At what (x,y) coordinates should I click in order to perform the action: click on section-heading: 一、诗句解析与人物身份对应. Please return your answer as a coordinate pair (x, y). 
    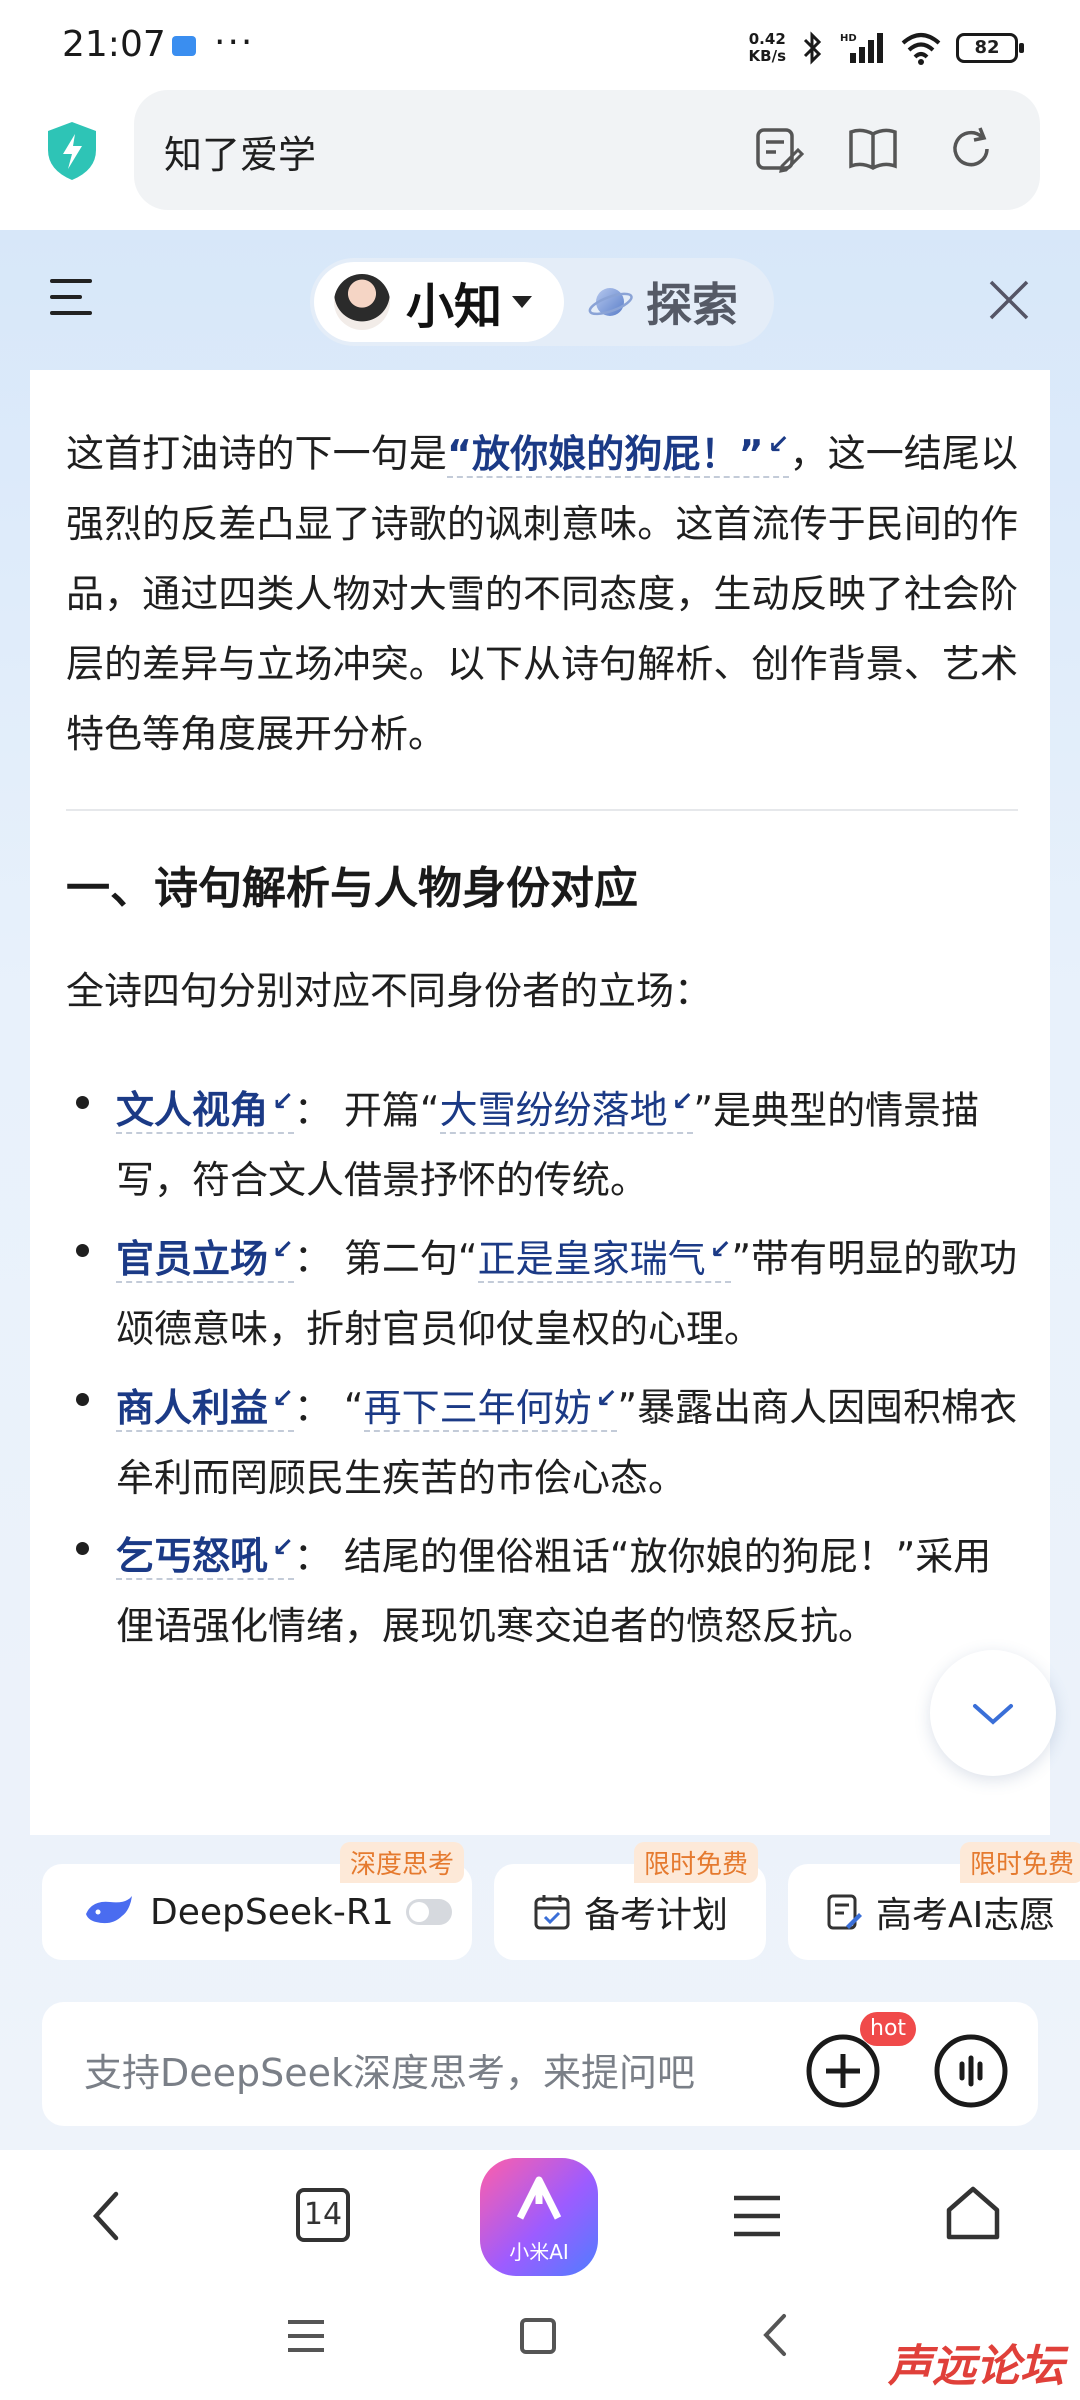
    Looking at the image, I should click on (352, 888).